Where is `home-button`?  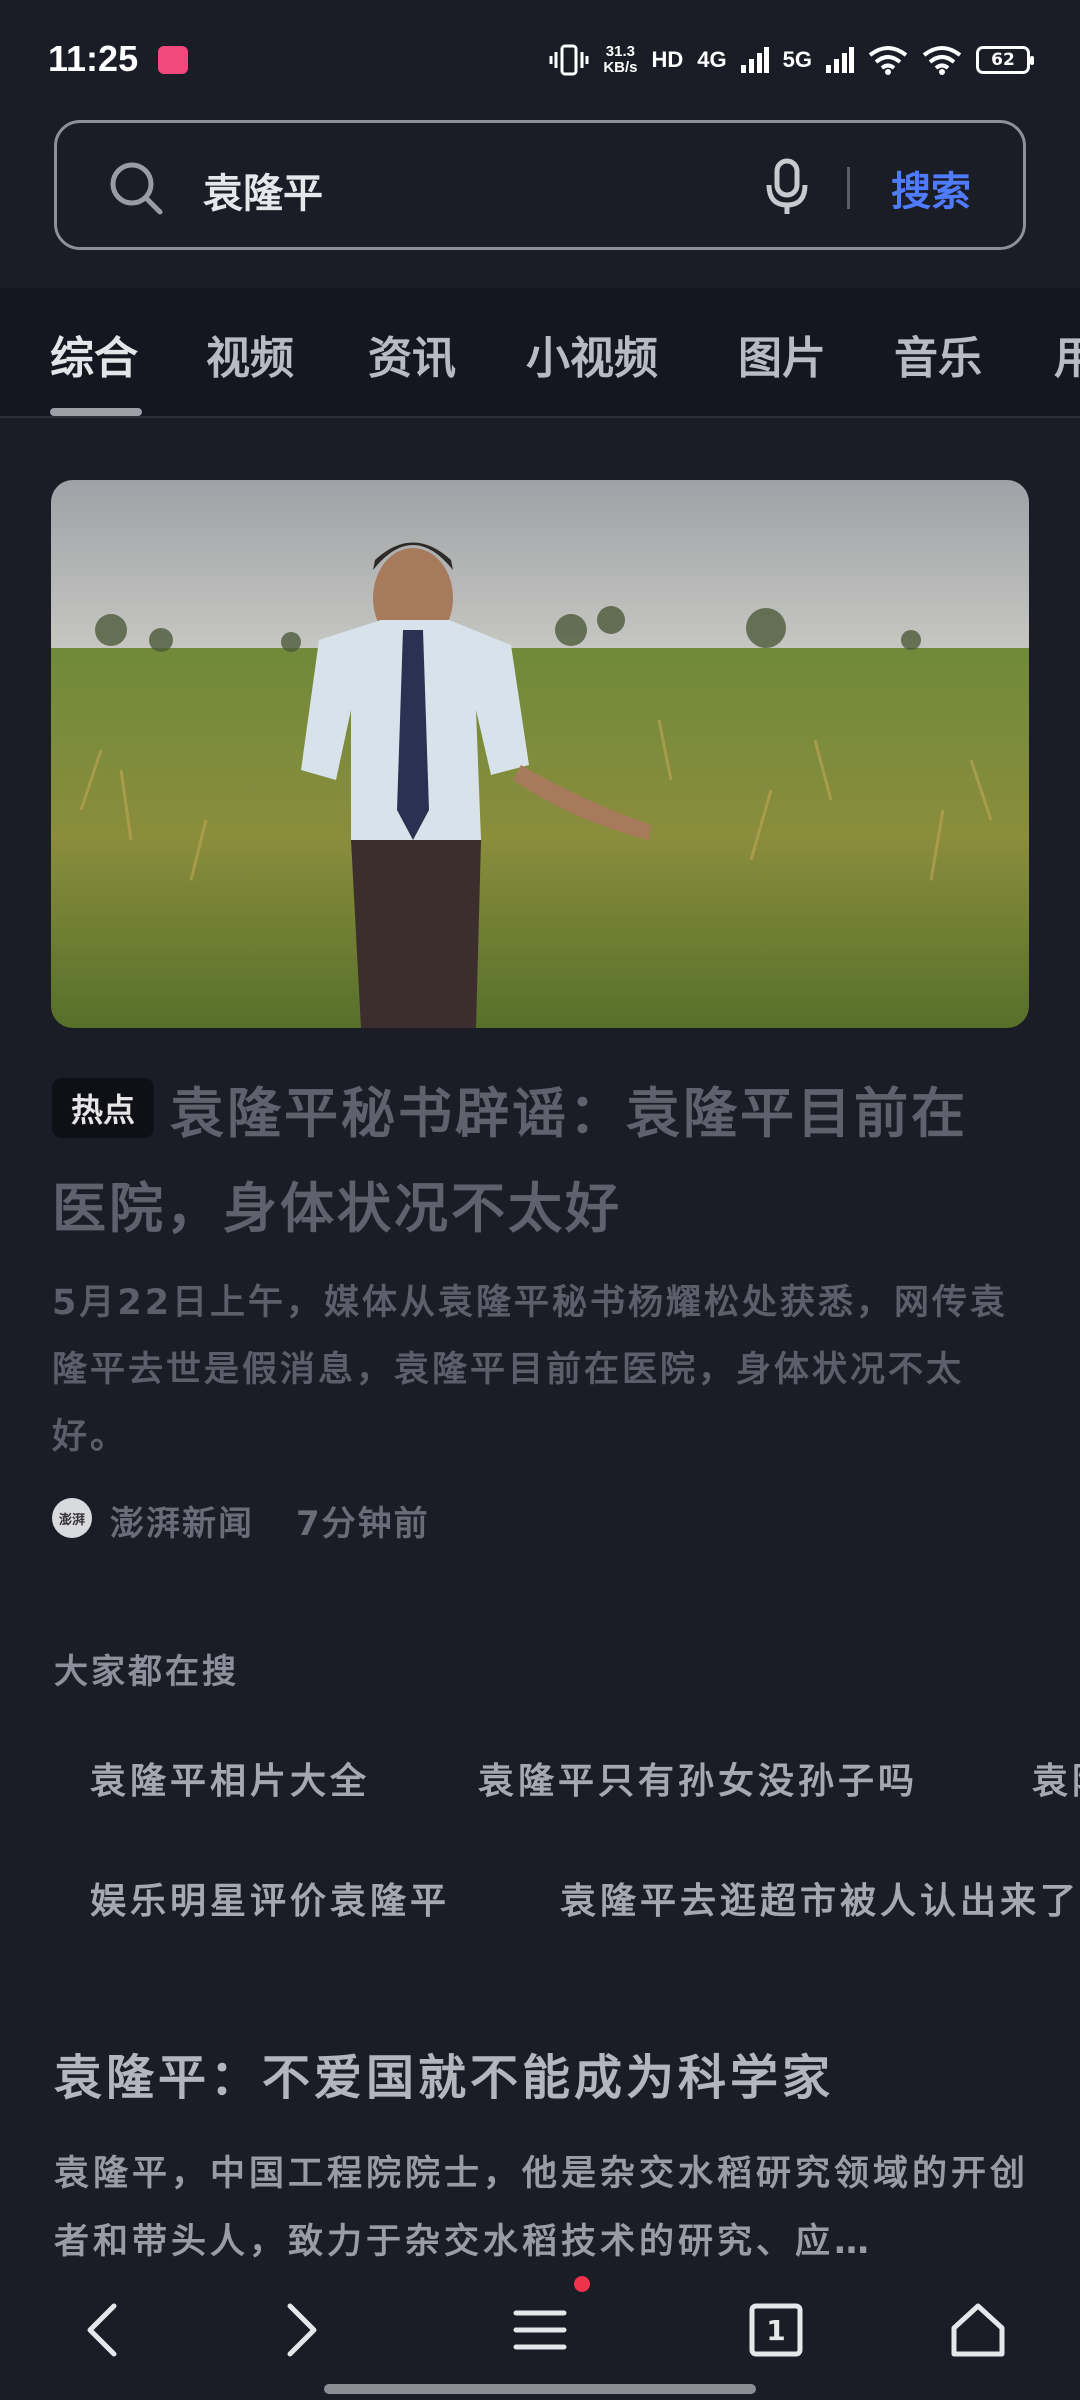
home-button is located at coordinates (978, 2330).